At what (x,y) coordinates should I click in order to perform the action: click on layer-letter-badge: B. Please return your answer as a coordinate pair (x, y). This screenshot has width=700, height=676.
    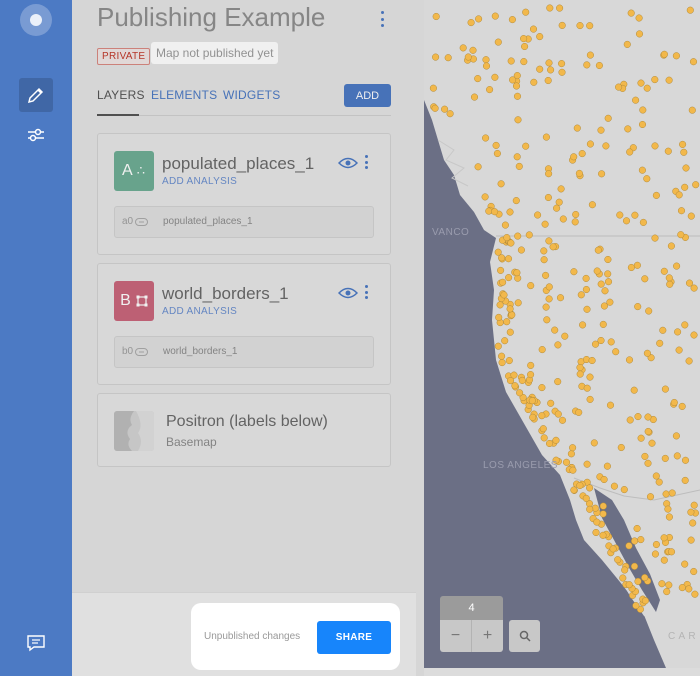
    Looking at the image, I should click on (134, 301).